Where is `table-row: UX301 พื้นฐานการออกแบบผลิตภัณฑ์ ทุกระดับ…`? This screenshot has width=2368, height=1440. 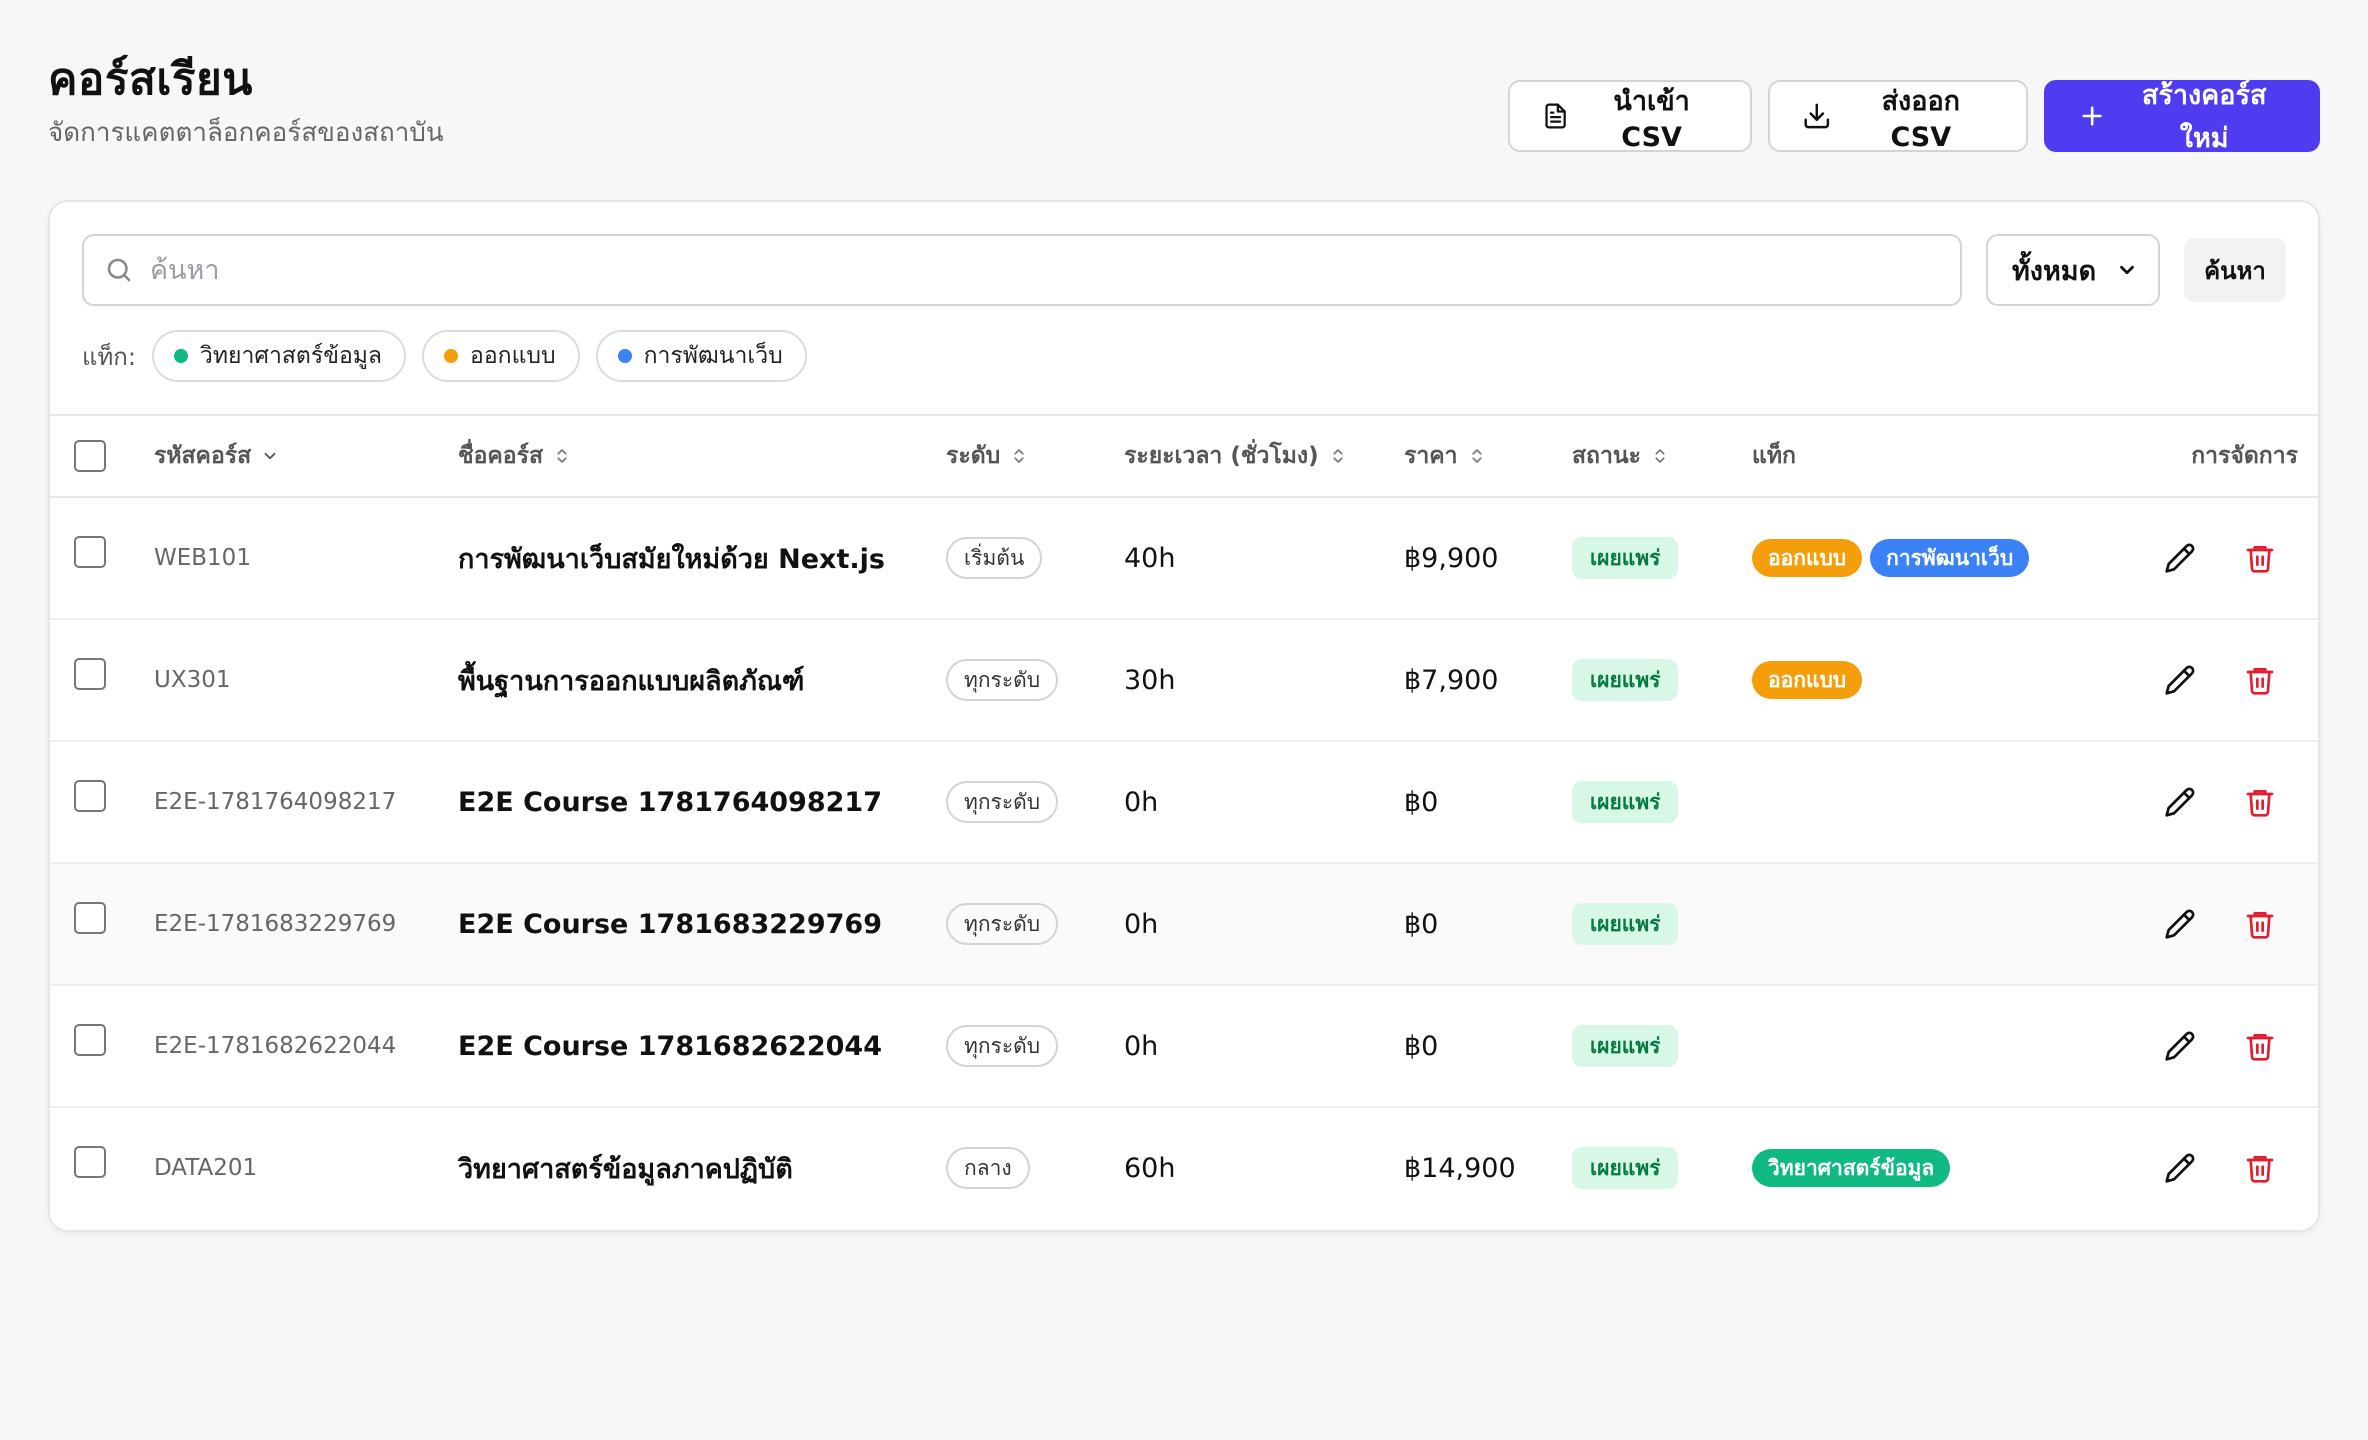
table-row: UX301 พื้นฐานการออกแบบผลิตภัณฑ์ ทุกระดับ… is located at coordinates (1184, 681).